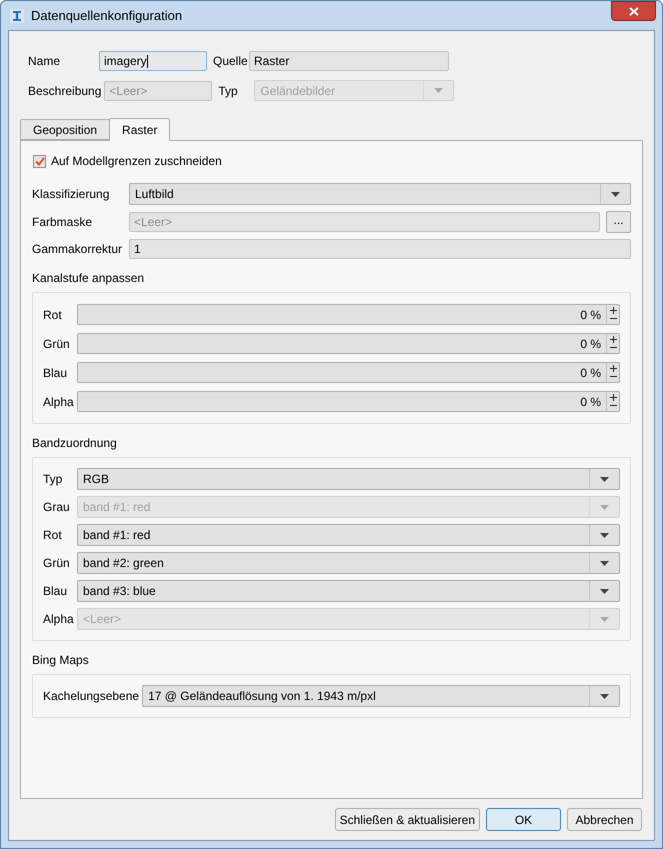 This screenshot has width=663, height=849. What do you see at coordinates (65, 91) in the screenshot?
I see `field-label: Beschreibung` at bounding box center [65, 91].